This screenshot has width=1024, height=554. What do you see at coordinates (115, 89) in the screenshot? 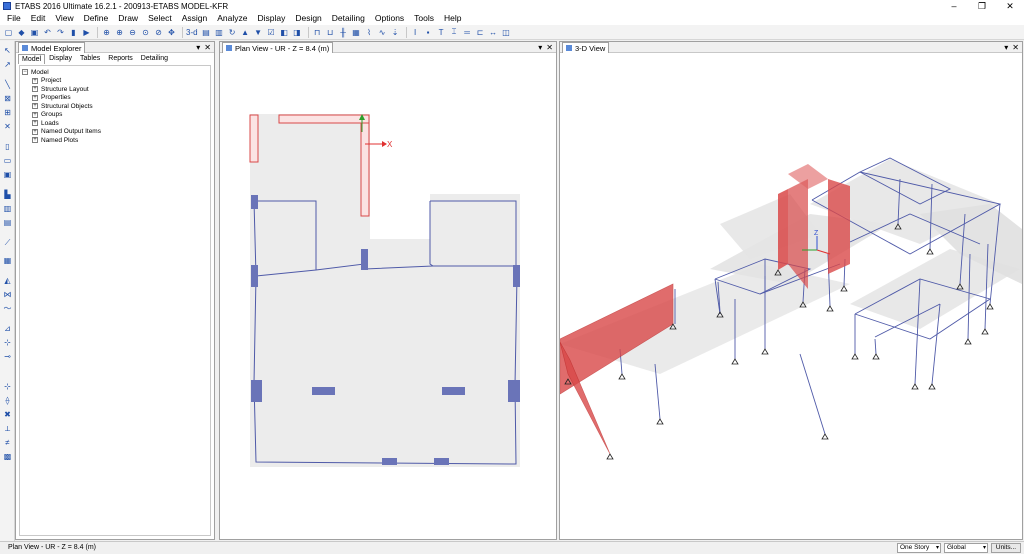
I see `tree-item-structure-layout: + Structure Layout` at bounding box center [115, 89].